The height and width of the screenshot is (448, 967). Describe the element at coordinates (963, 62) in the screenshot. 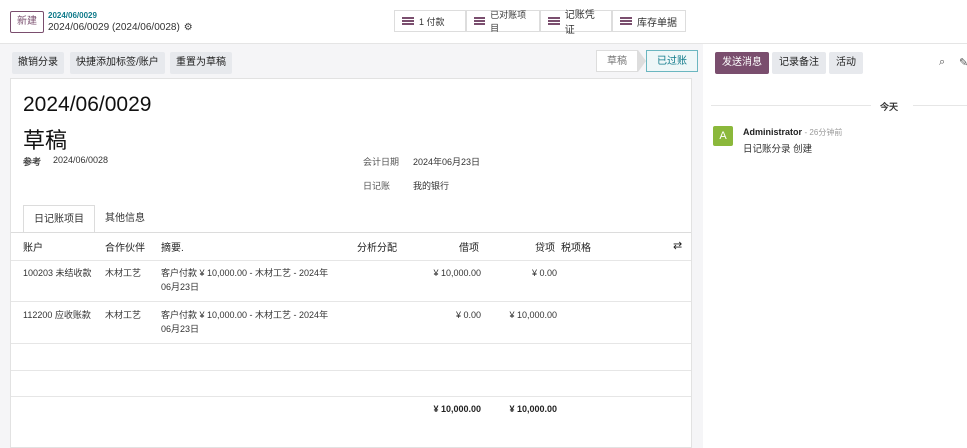

I see `paperclip-icon: ✎` at that location.